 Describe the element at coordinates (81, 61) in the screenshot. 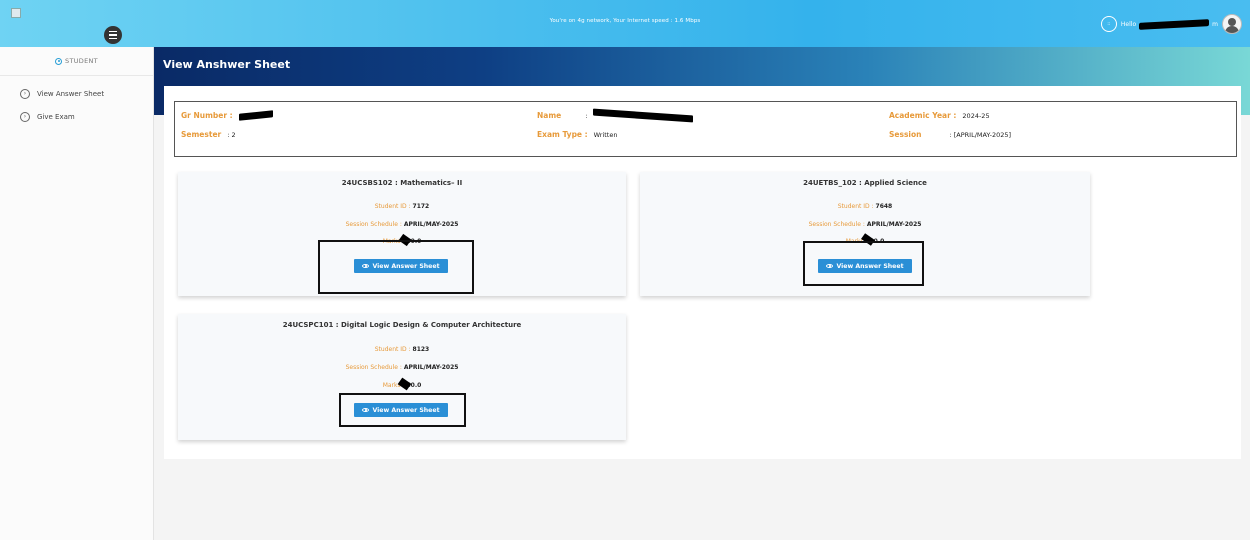

I see `sidebar-heading-label: STUDENT` at that location.